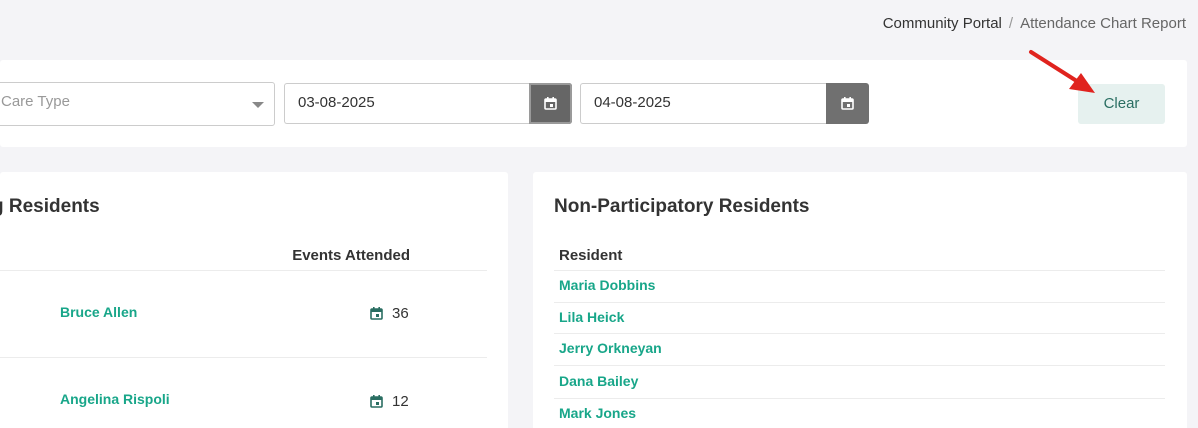  I want to click on end-date-input: 04-08-2025, so click(703, 103).